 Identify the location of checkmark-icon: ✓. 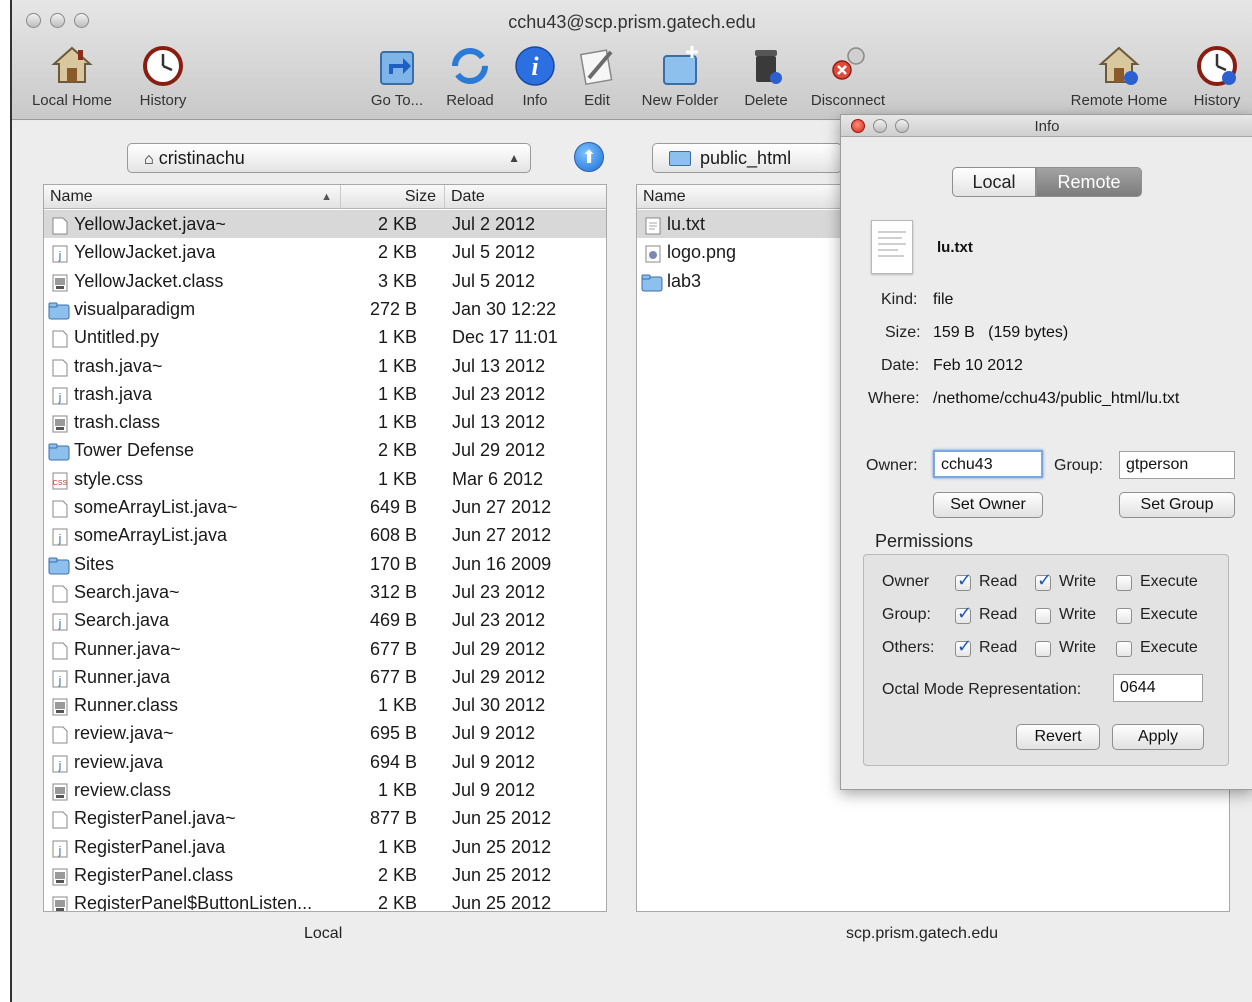
(965, 646).